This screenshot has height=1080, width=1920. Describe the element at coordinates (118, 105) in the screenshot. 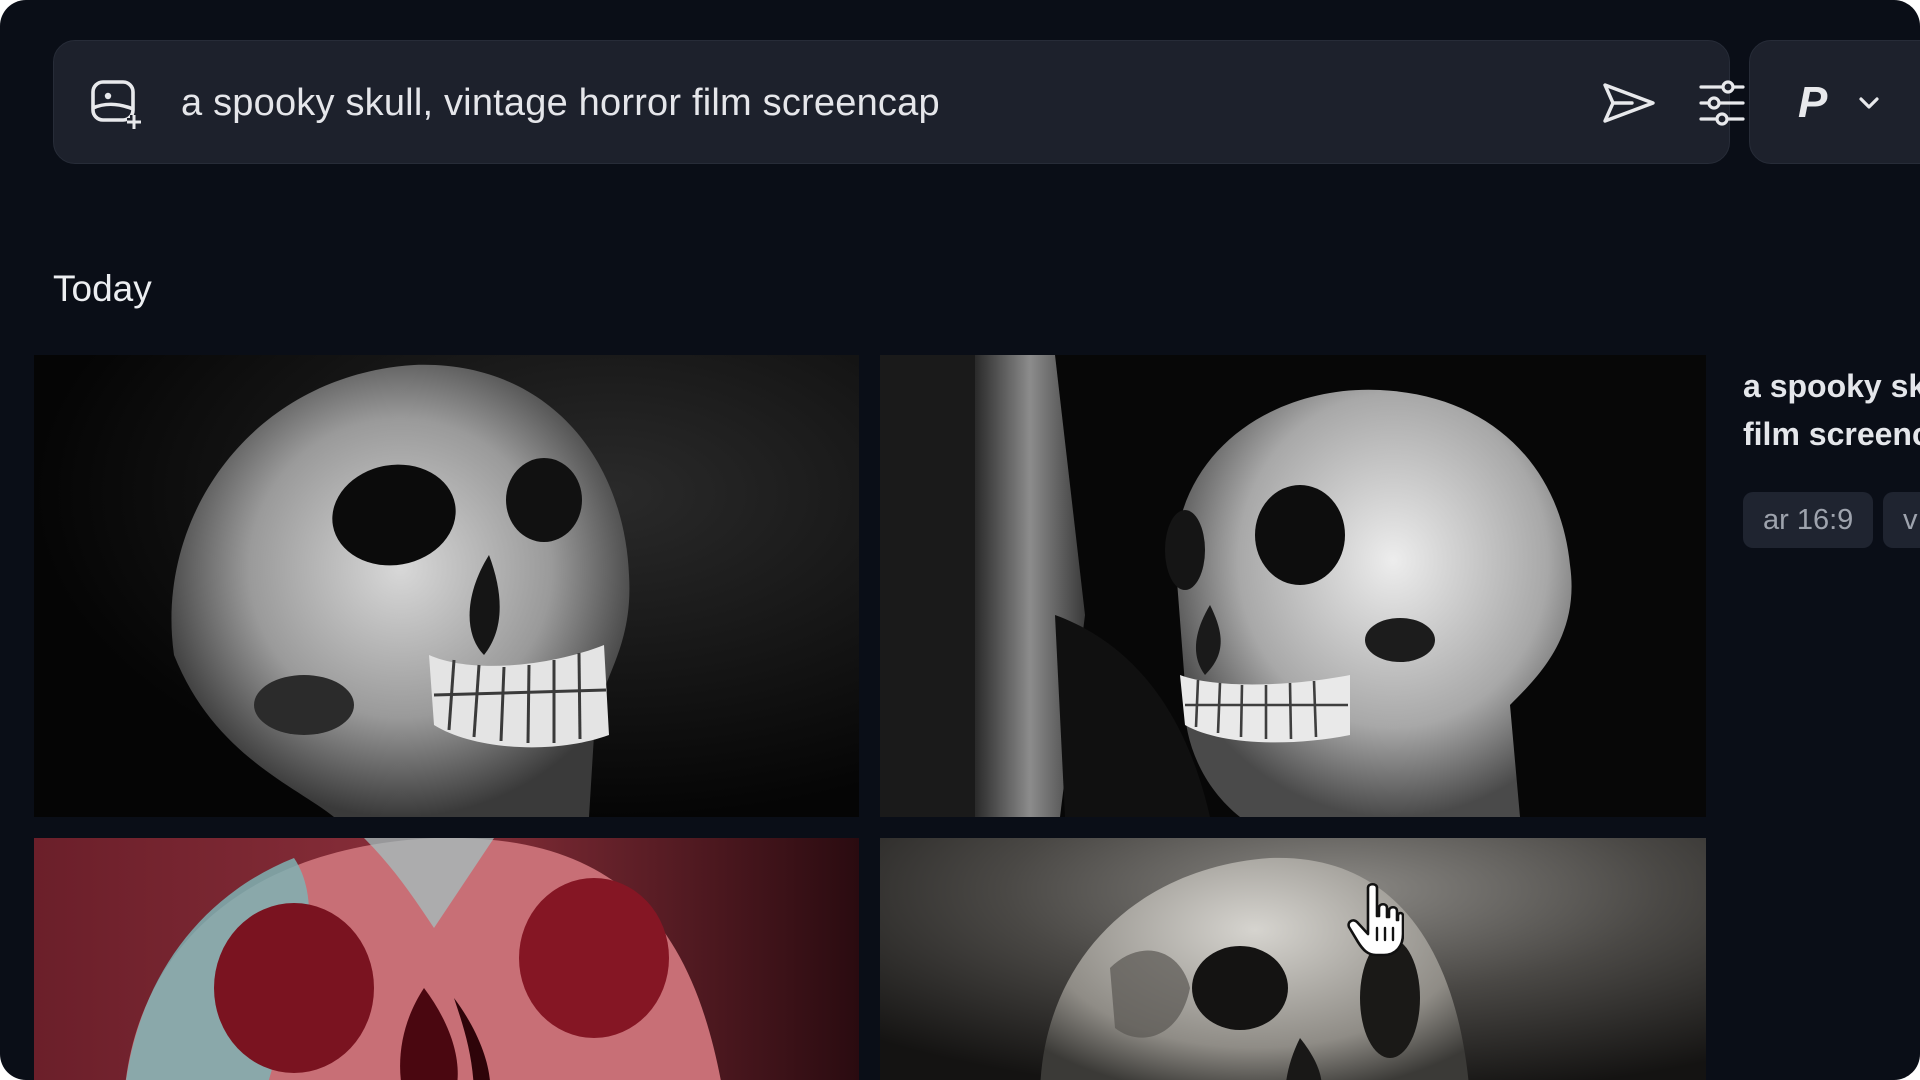

I see `add-image-icon` at that location.